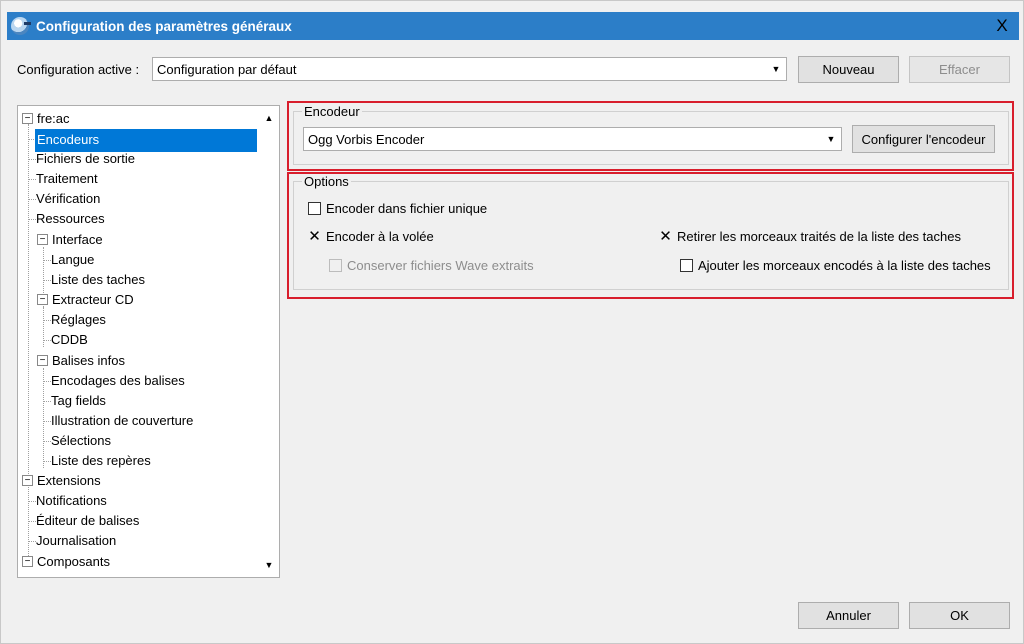  What do you see at coordinates (959, 69) in the screenshot?
I see `delete-config-button: Effacer` at bounding box center [959, 69].